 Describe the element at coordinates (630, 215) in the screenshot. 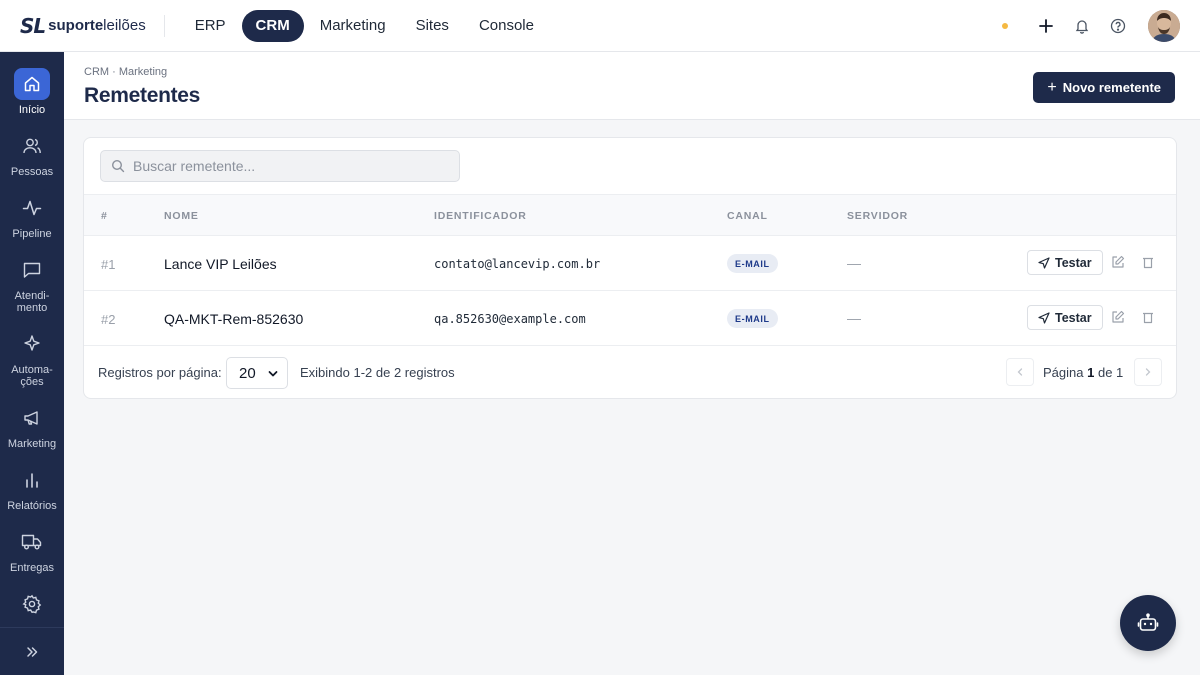

I see `table-header: # NOME IDENTIFICADOR CANAL SERVIDOR` at that location.